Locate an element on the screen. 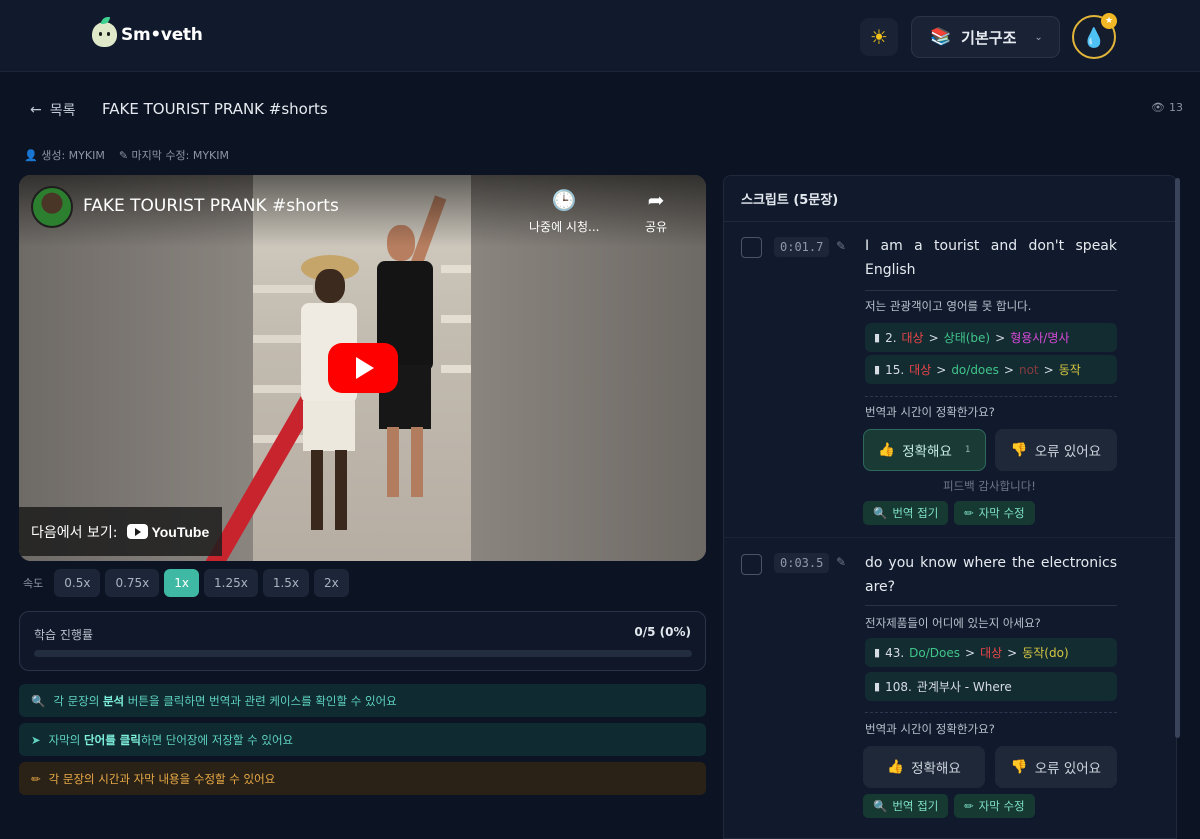  cursor-icon: ➤ is located at coordinates (36, 739).